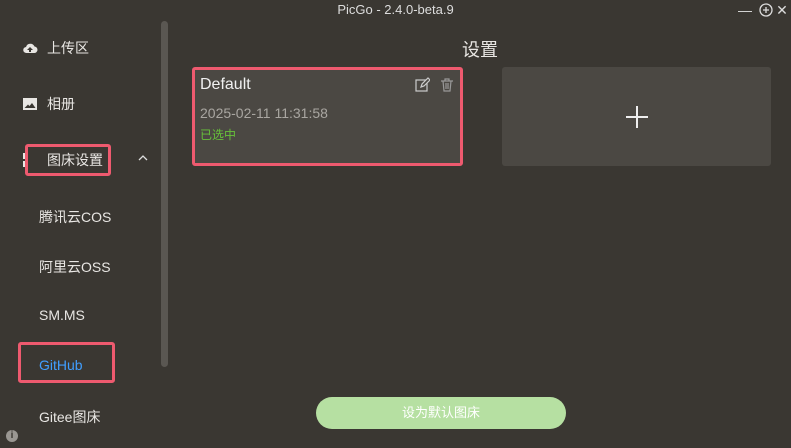 The height and width of the screenshot is (448, 791). What do you see at coordinates (164, 194) in the screenshot?
I see `sidebar-scrollbar` at bounding box center [164, 194].